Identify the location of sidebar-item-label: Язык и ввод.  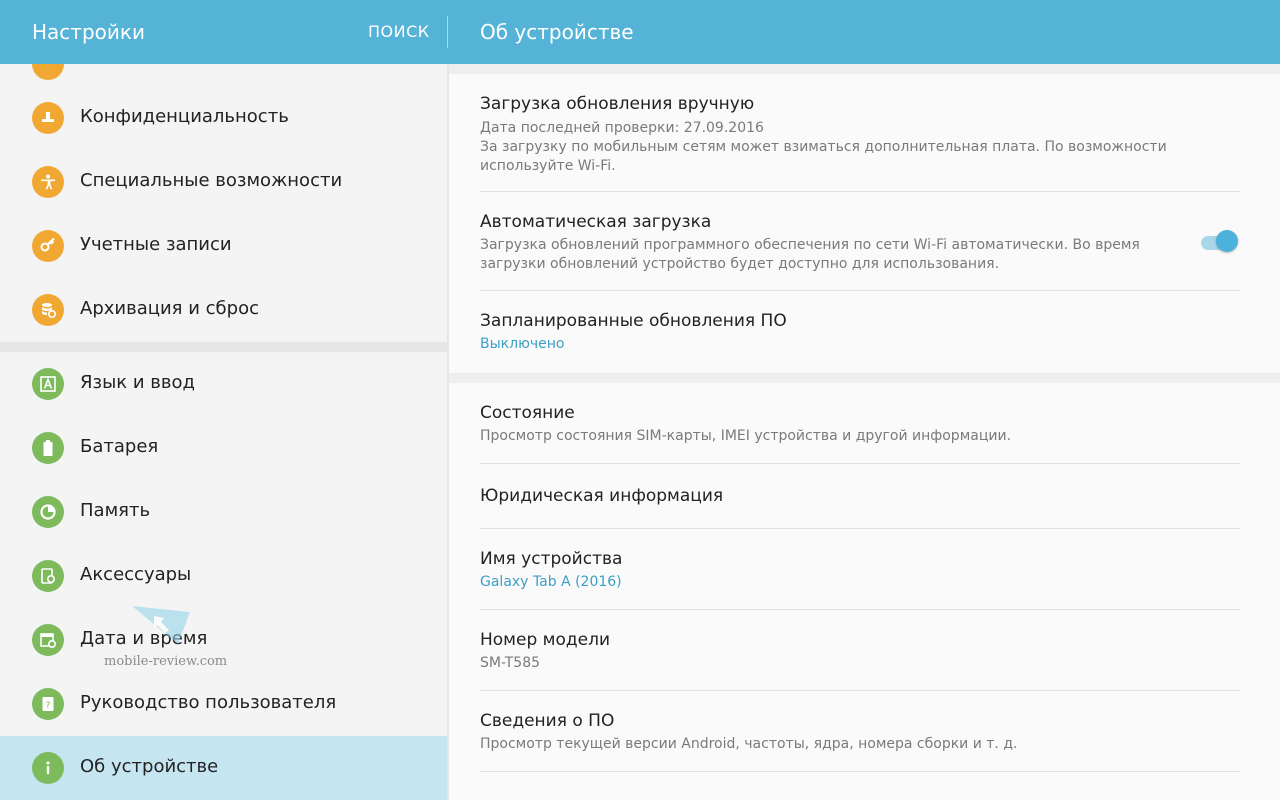
(137, 382).